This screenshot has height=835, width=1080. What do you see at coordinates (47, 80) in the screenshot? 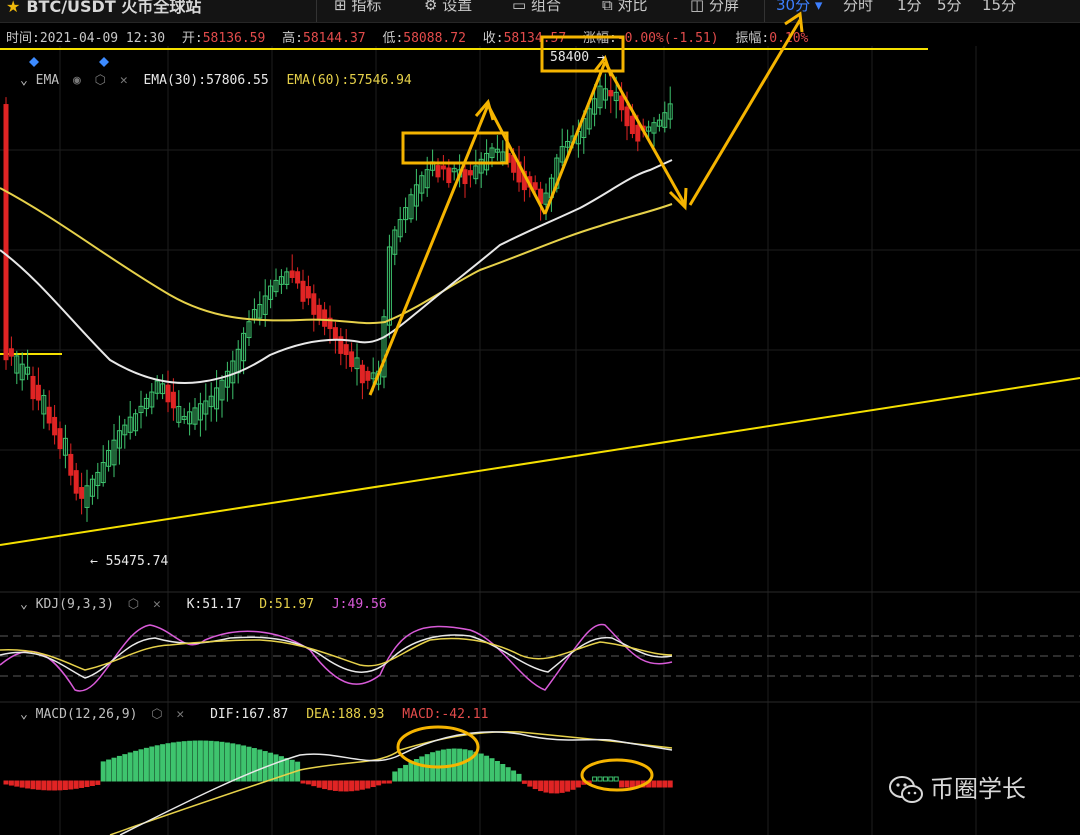
I see `ema-name: EMA` at bounding box center [47, 80].